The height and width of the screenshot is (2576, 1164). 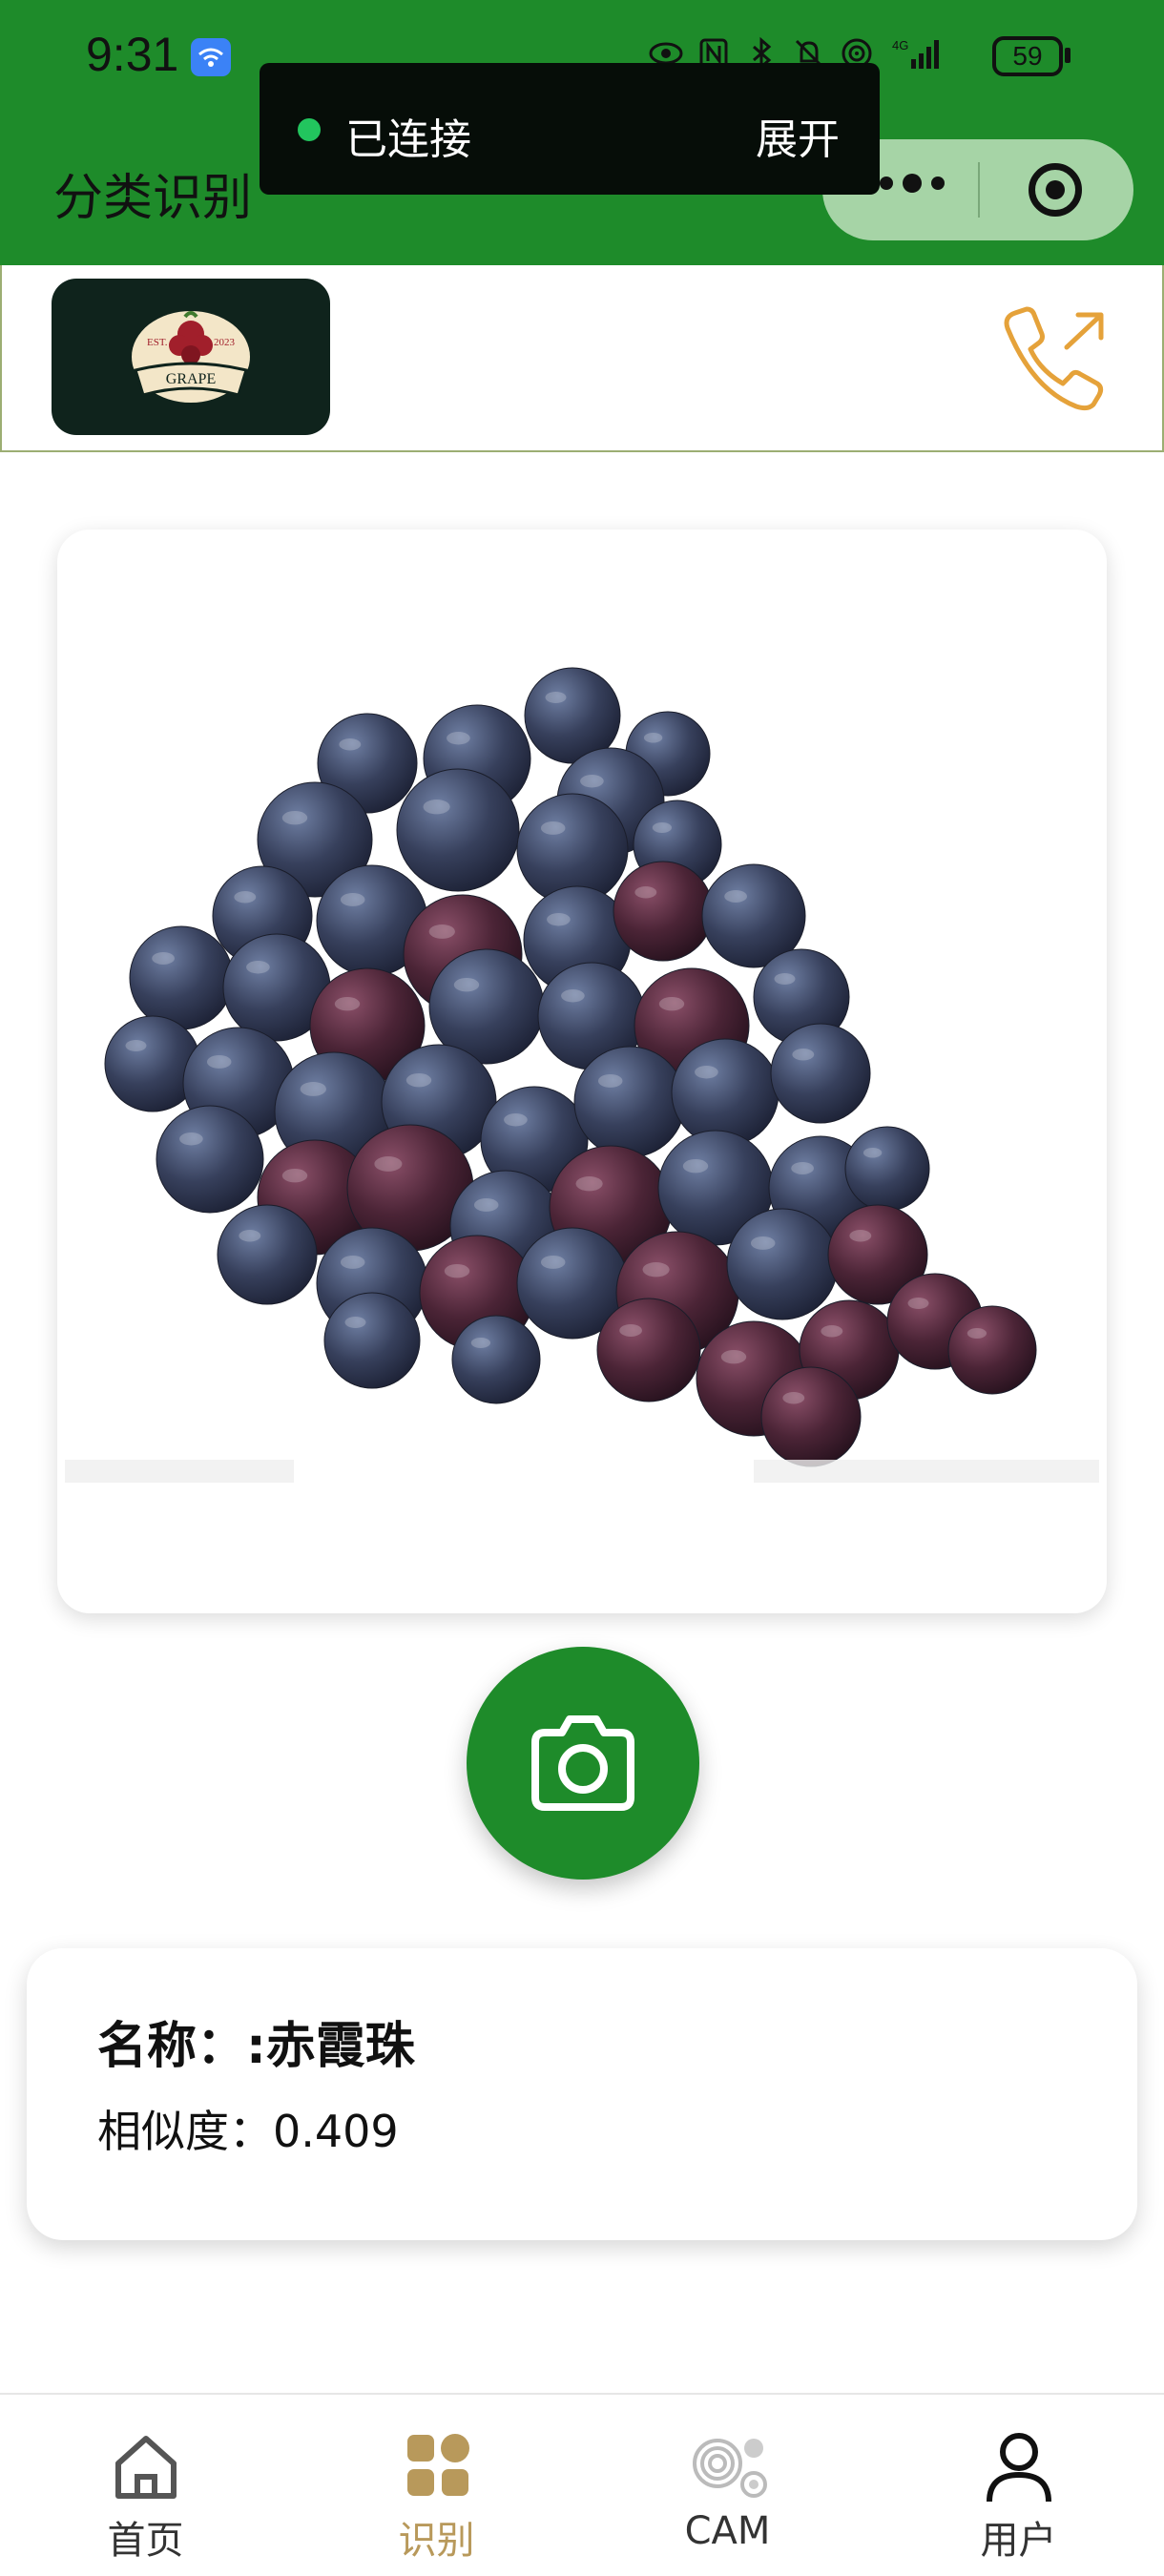 I want to click on tab-home: 首页, so click(x=145, y=2485).